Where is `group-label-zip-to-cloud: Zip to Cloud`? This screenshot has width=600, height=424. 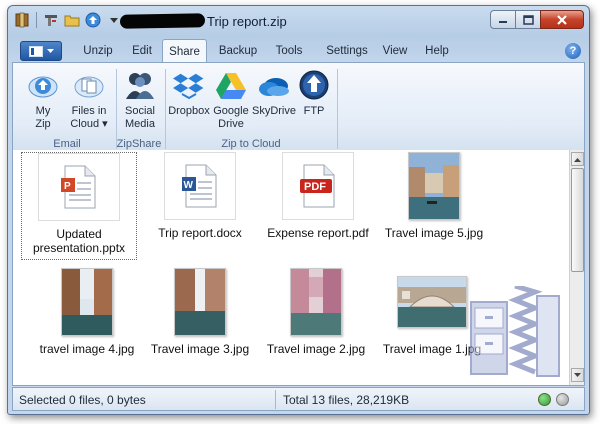
group-label-zip-to-cloud: Zip to Cloud is located at coordinates (251, 144).